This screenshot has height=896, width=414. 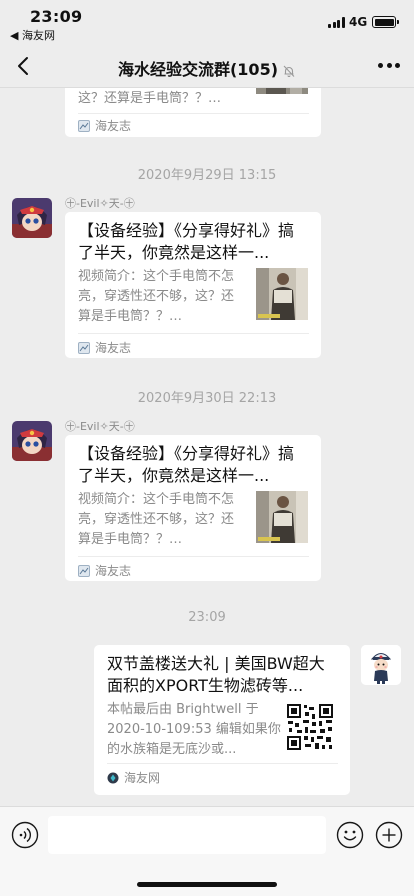 I want to click on battery-icon, so click(x=385, y=22).